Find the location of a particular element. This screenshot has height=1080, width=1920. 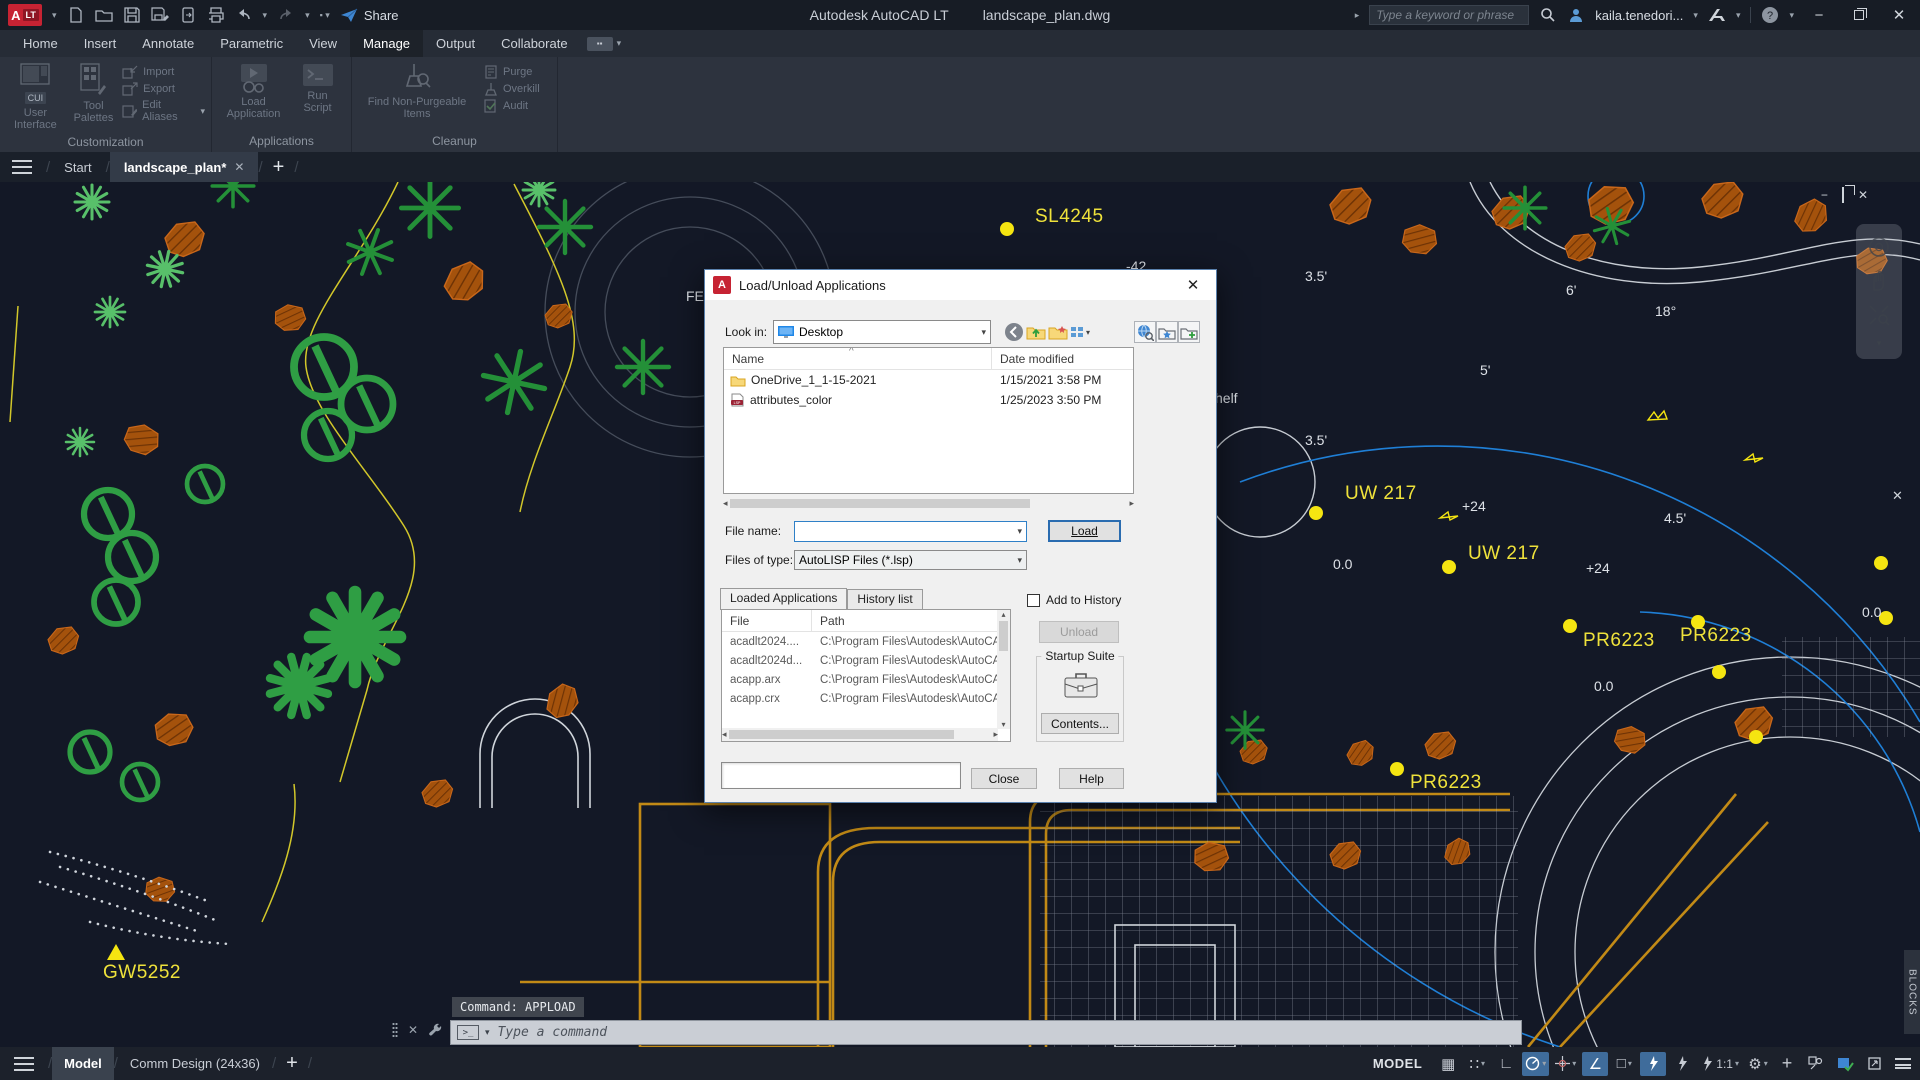

polar-tracking-toggle: ▾ is located at coordinates (1536, 1063).